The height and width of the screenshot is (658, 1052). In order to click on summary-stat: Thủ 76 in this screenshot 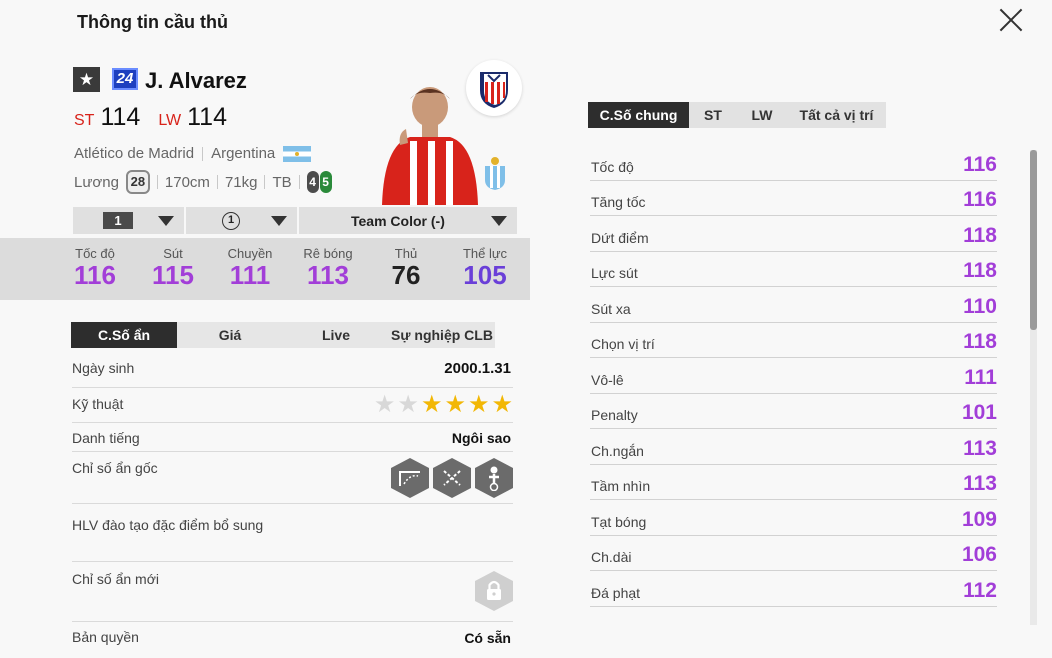, I will do `click(406, 267)`.